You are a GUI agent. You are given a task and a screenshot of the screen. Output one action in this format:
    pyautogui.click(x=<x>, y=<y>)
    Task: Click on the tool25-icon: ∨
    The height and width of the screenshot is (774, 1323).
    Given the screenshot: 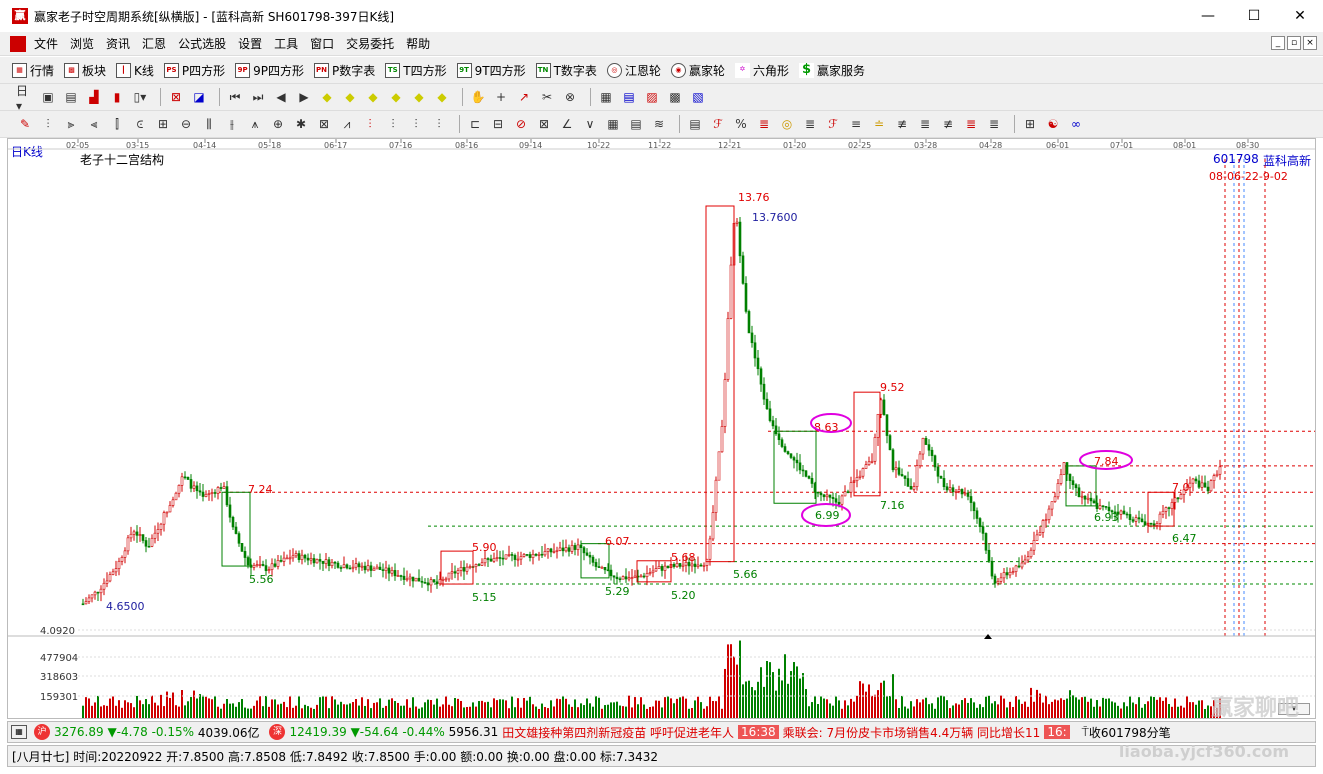 What is the action you would take?
    pyautogui.click(x=590, y=124)
    